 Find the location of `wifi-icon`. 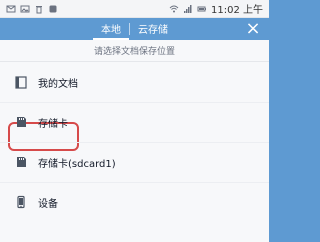

wifi-icon is located at coordinates (174, 9).